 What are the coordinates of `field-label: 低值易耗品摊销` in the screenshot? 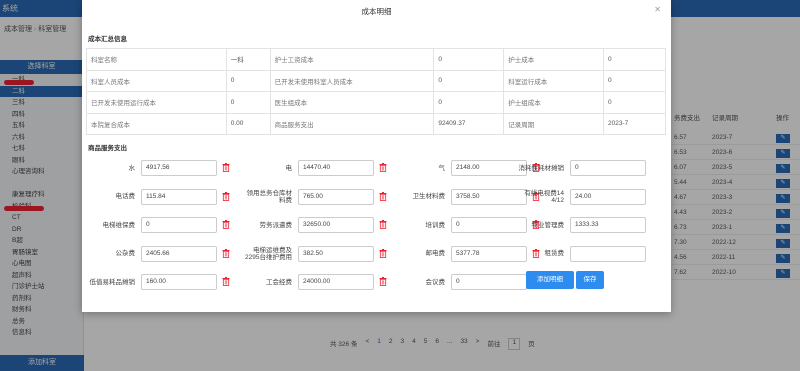 It's located at (112, 282).